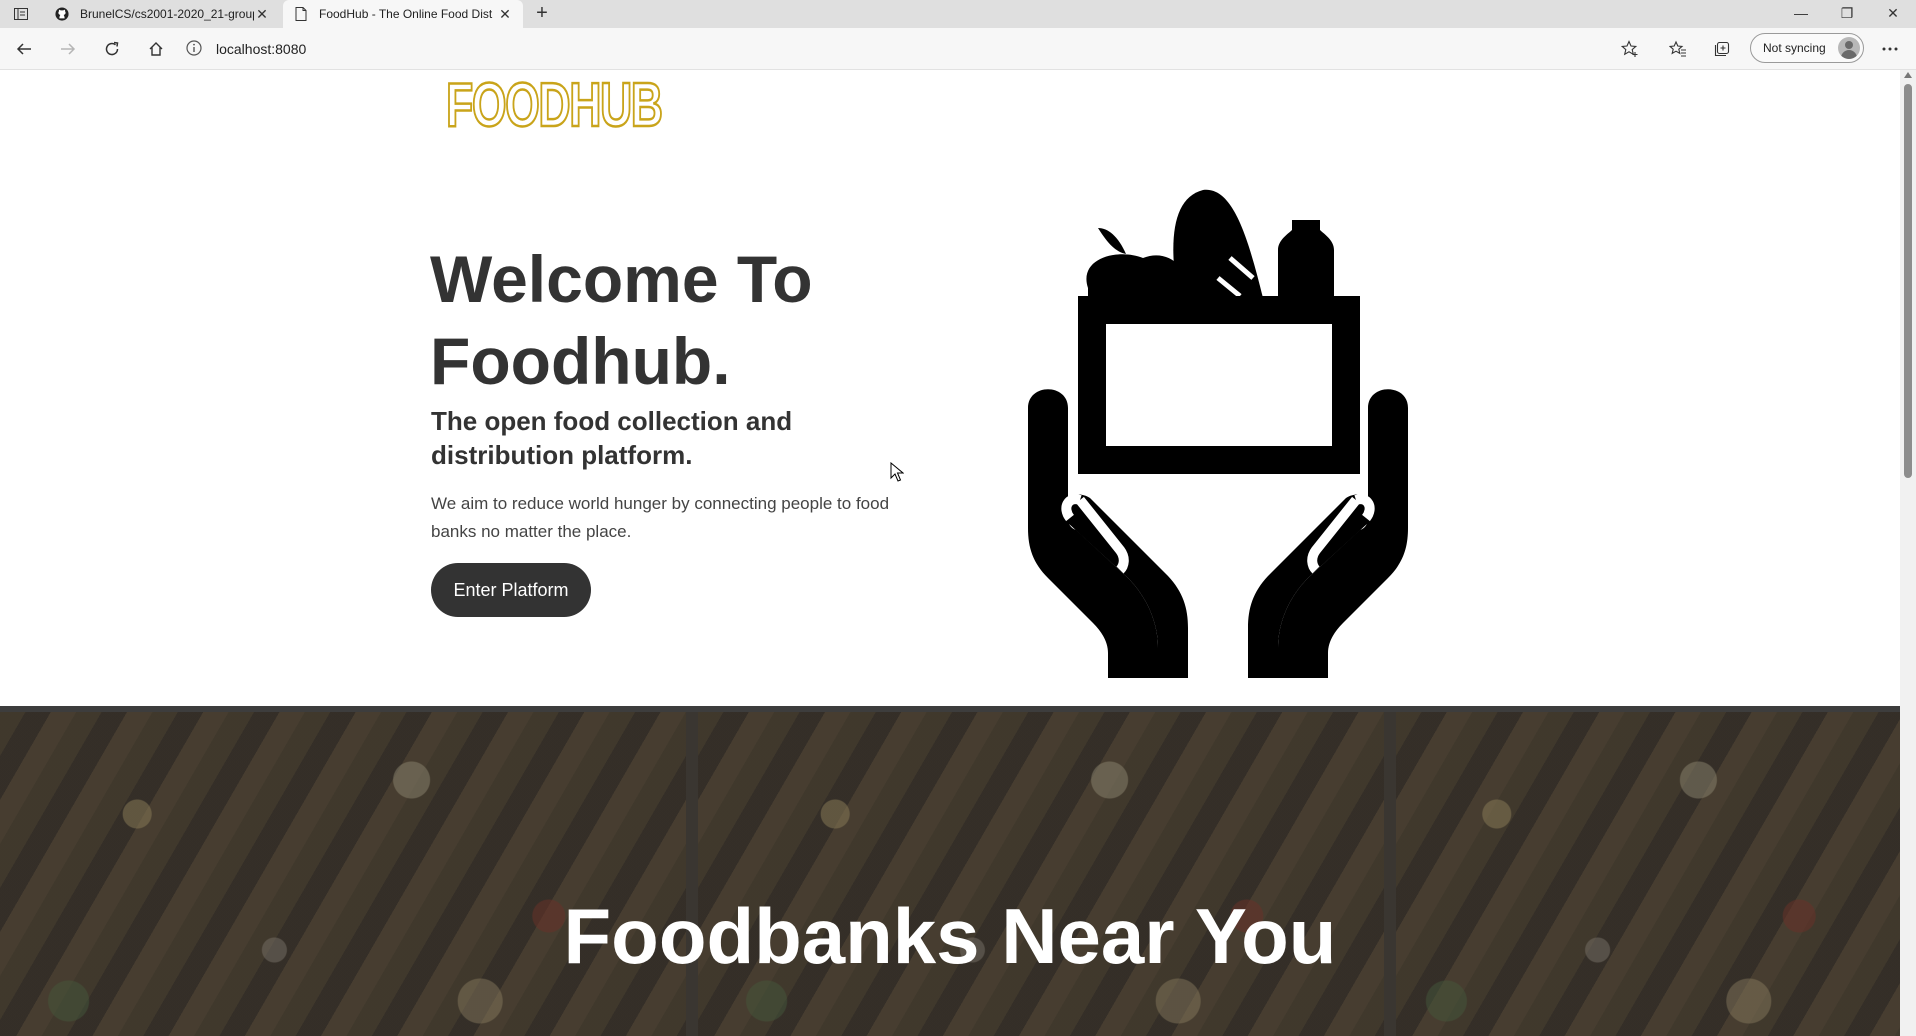 Image resolution: width=1916 pixels, height=1036 pixels. What do you see at coordinates (1794, 48) in the screenshot?
I see `sync-label: Not syncing` at bounding box center [1794, 48].